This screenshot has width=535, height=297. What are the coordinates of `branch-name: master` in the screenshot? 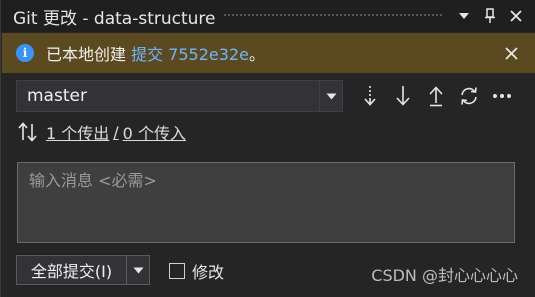 It's located at (57, 96).